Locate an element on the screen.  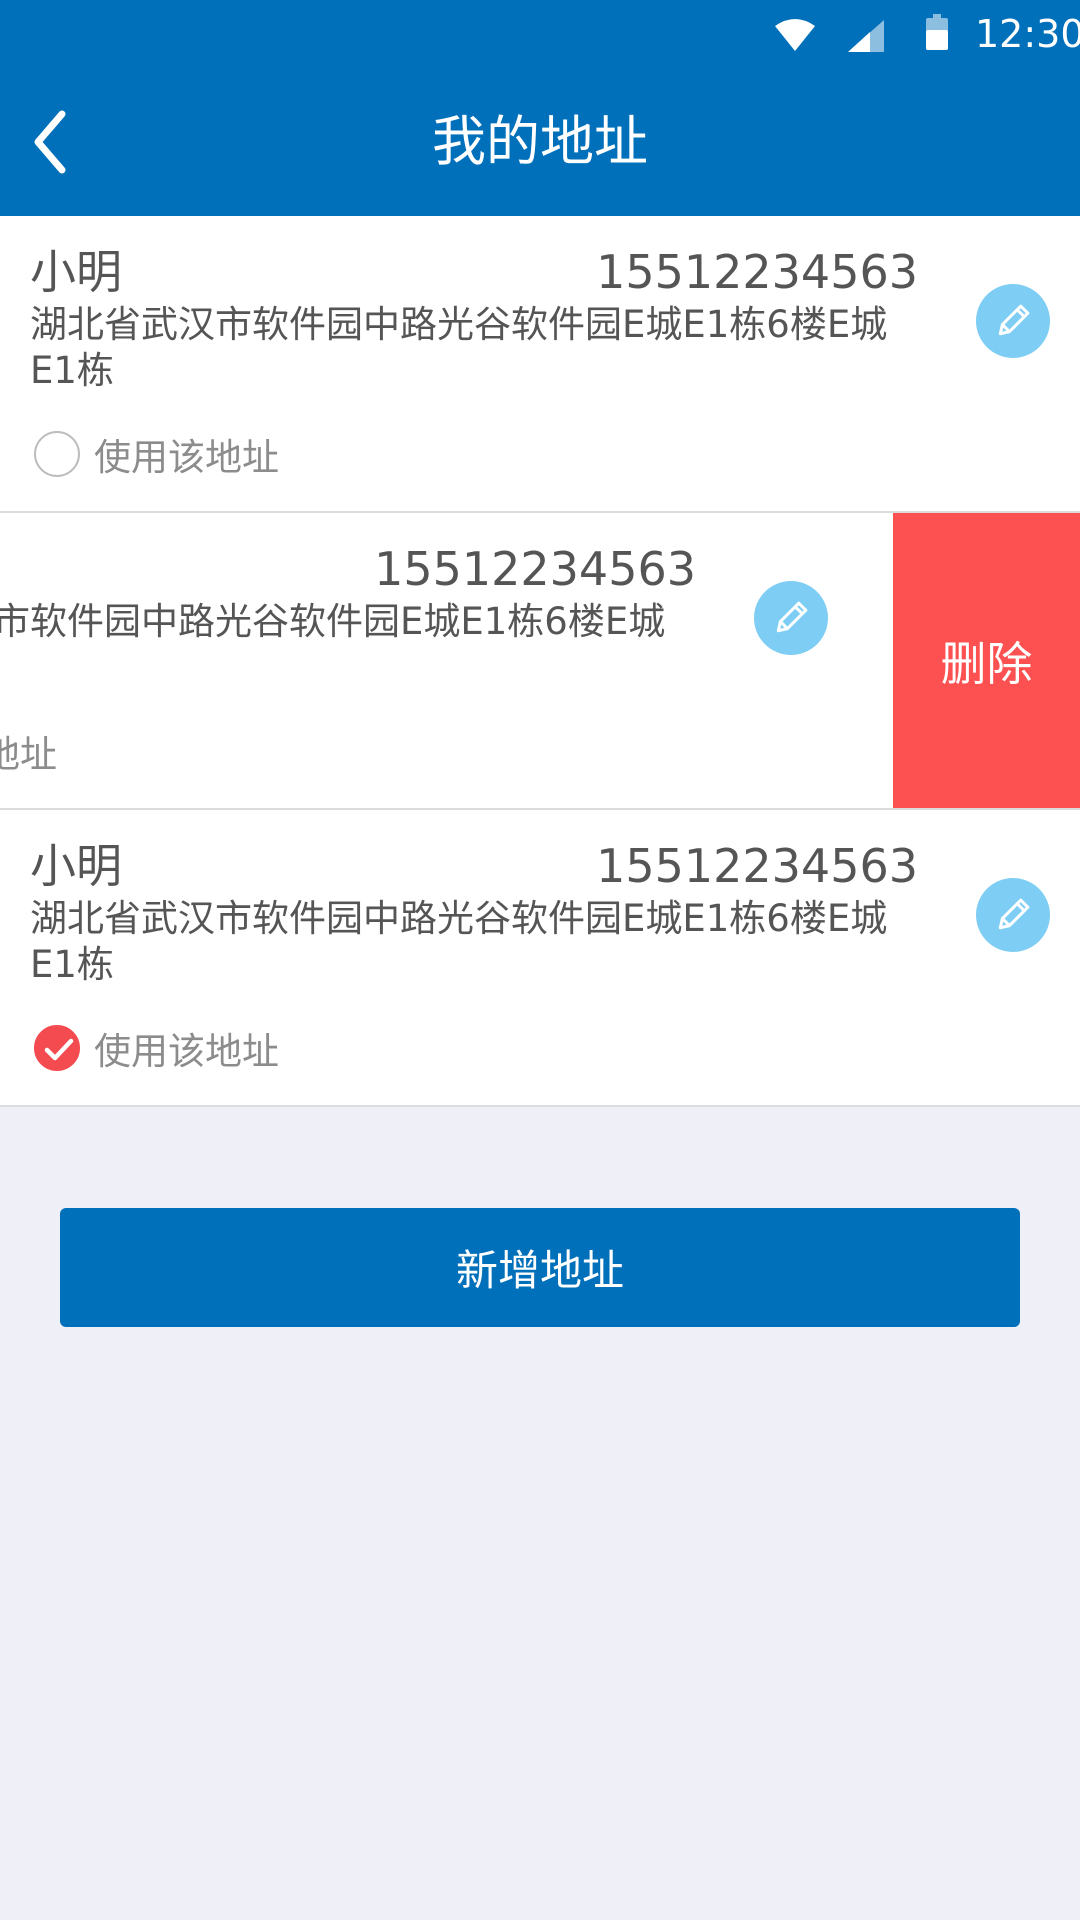
checkmark-icon is located at coordinates (59, 1049).